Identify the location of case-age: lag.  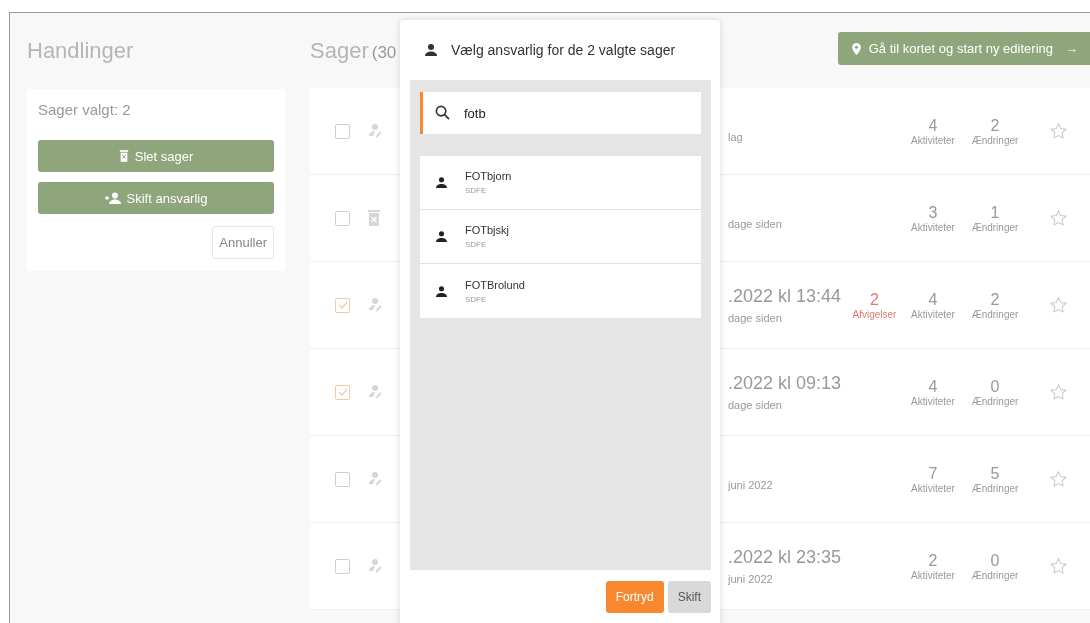
(736, 137).